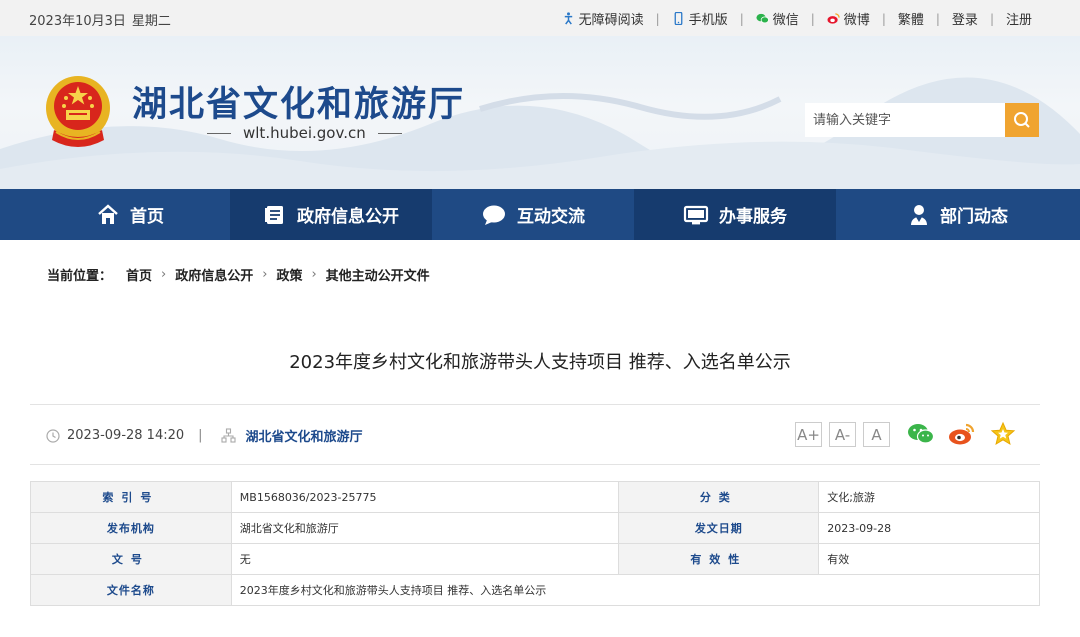  Describe the element at coordinates (974, 217) in the screenshot. I see `nav-item-label: 部门动态` at that location.